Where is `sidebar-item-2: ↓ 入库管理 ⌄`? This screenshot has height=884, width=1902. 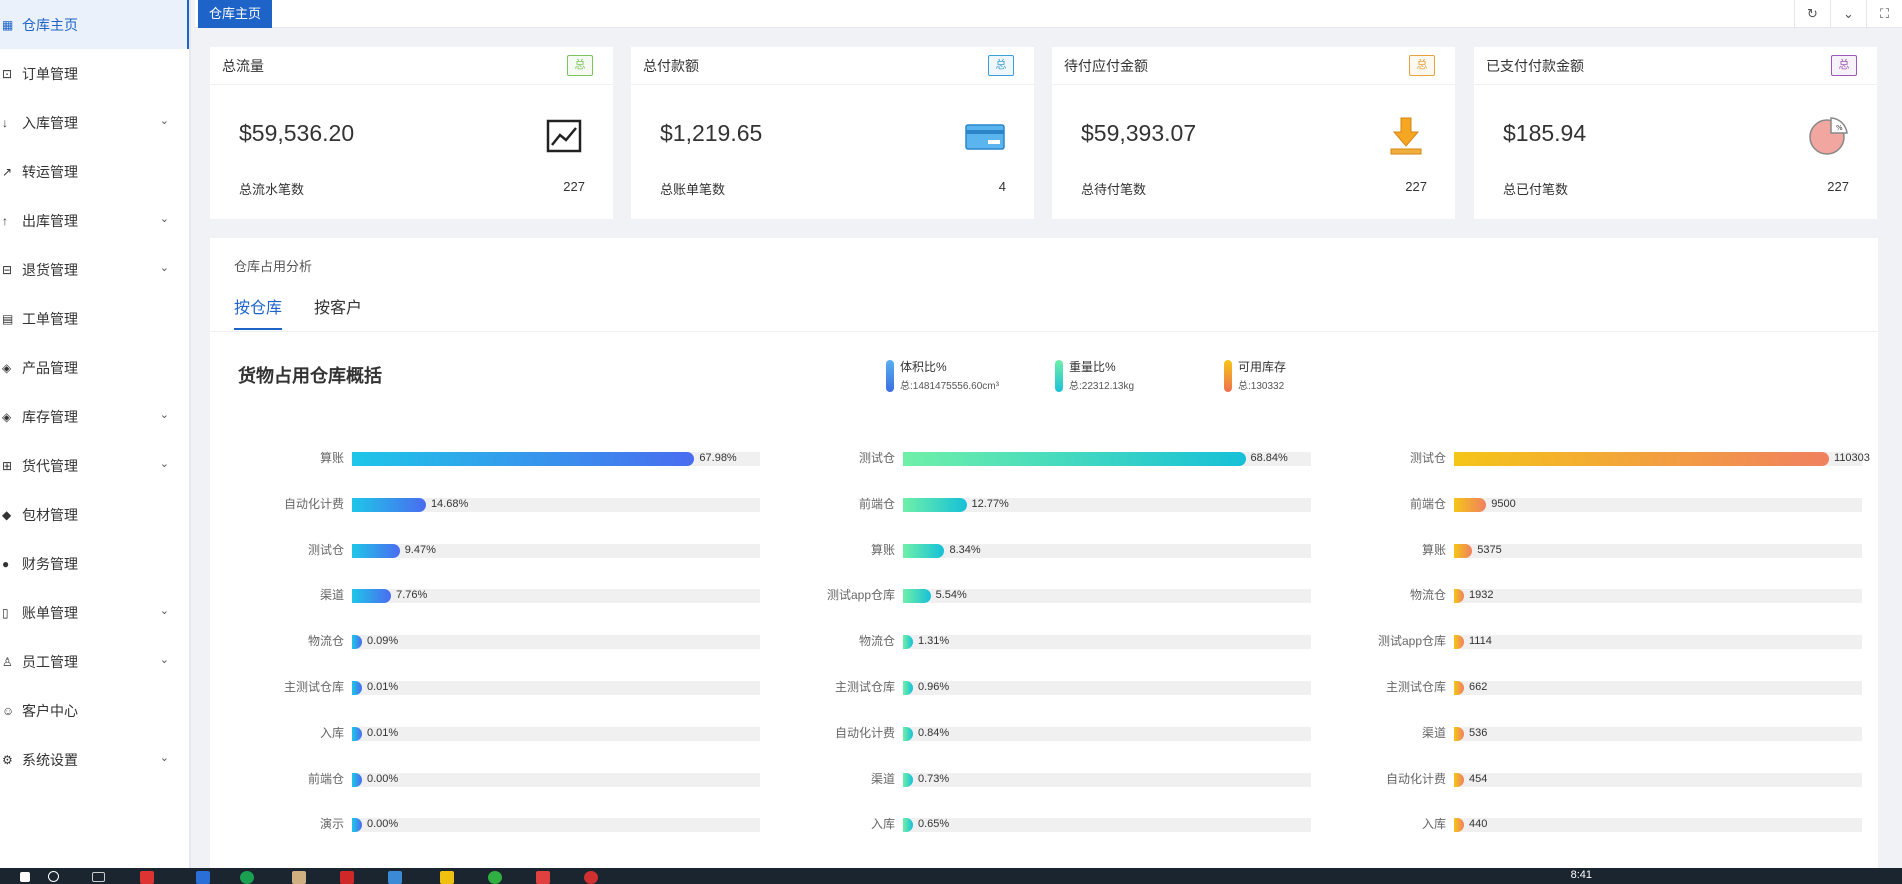 sidebar-item-2: ↓ 入库管理 ⌄ is located at coordinates (94, 122).